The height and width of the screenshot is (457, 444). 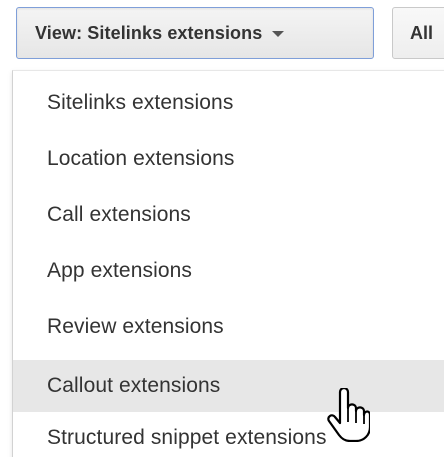 I want to click on menu-item-label: Location extensions, so click(x=141, y=158).